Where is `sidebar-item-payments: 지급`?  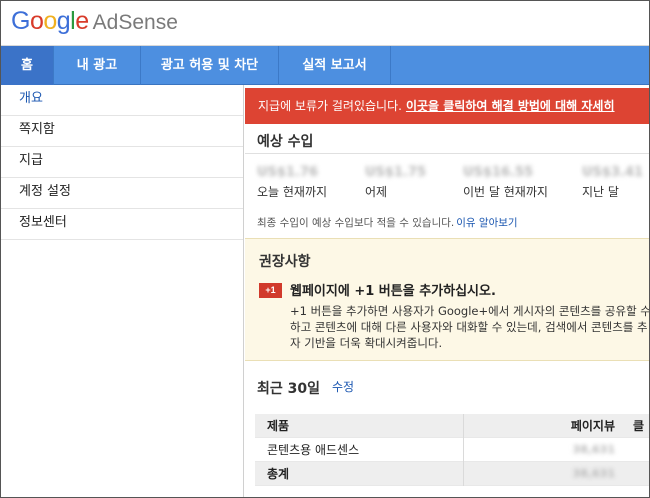 sidebar-item-payments: 지급 is located at coordinates (122, 162).